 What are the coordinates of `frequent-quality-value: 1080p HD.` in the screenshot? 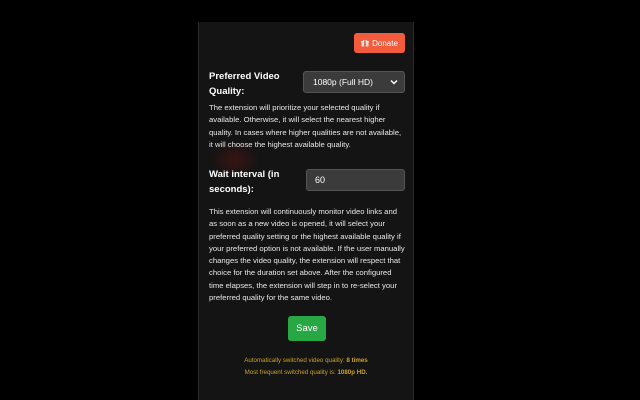 It's located at (352, 372).